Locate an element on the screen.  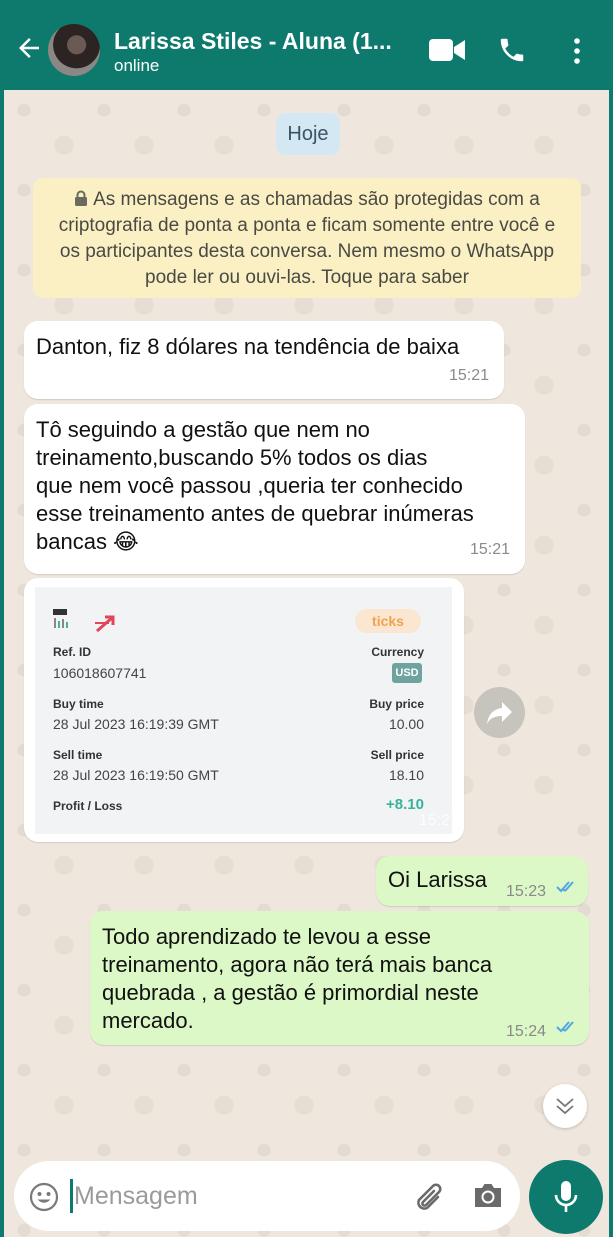
ref-id-value: 106018607741 is located at coordinates (100, 673).